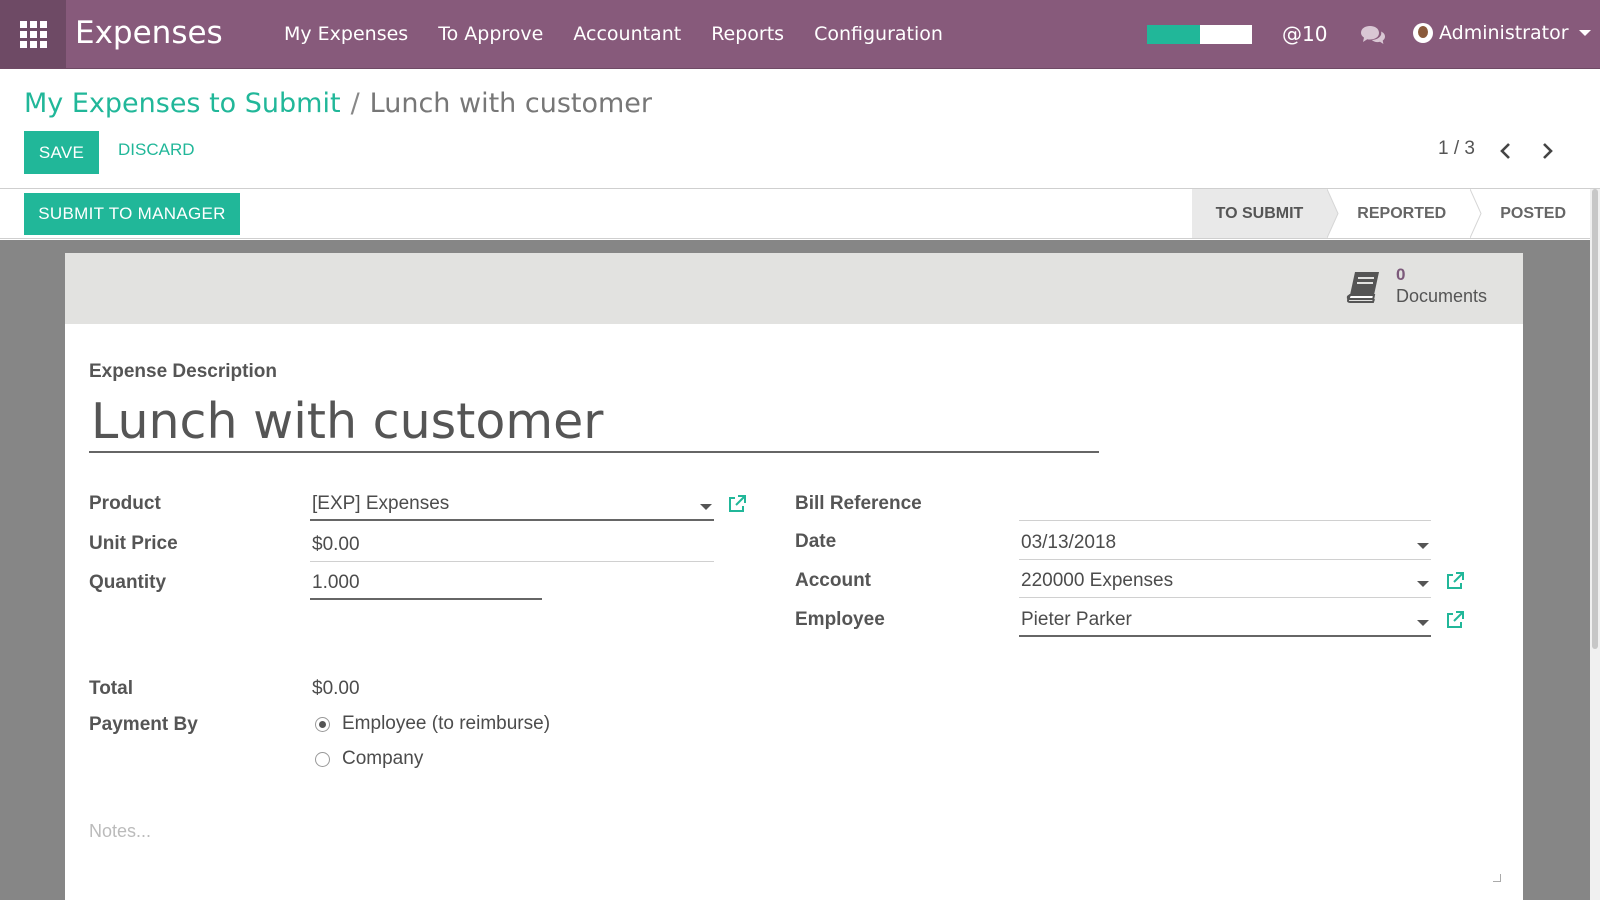 This screenshot has width=1600, height=900. I want to click on product-value: [EXP] Expenses, so click(381, 503).